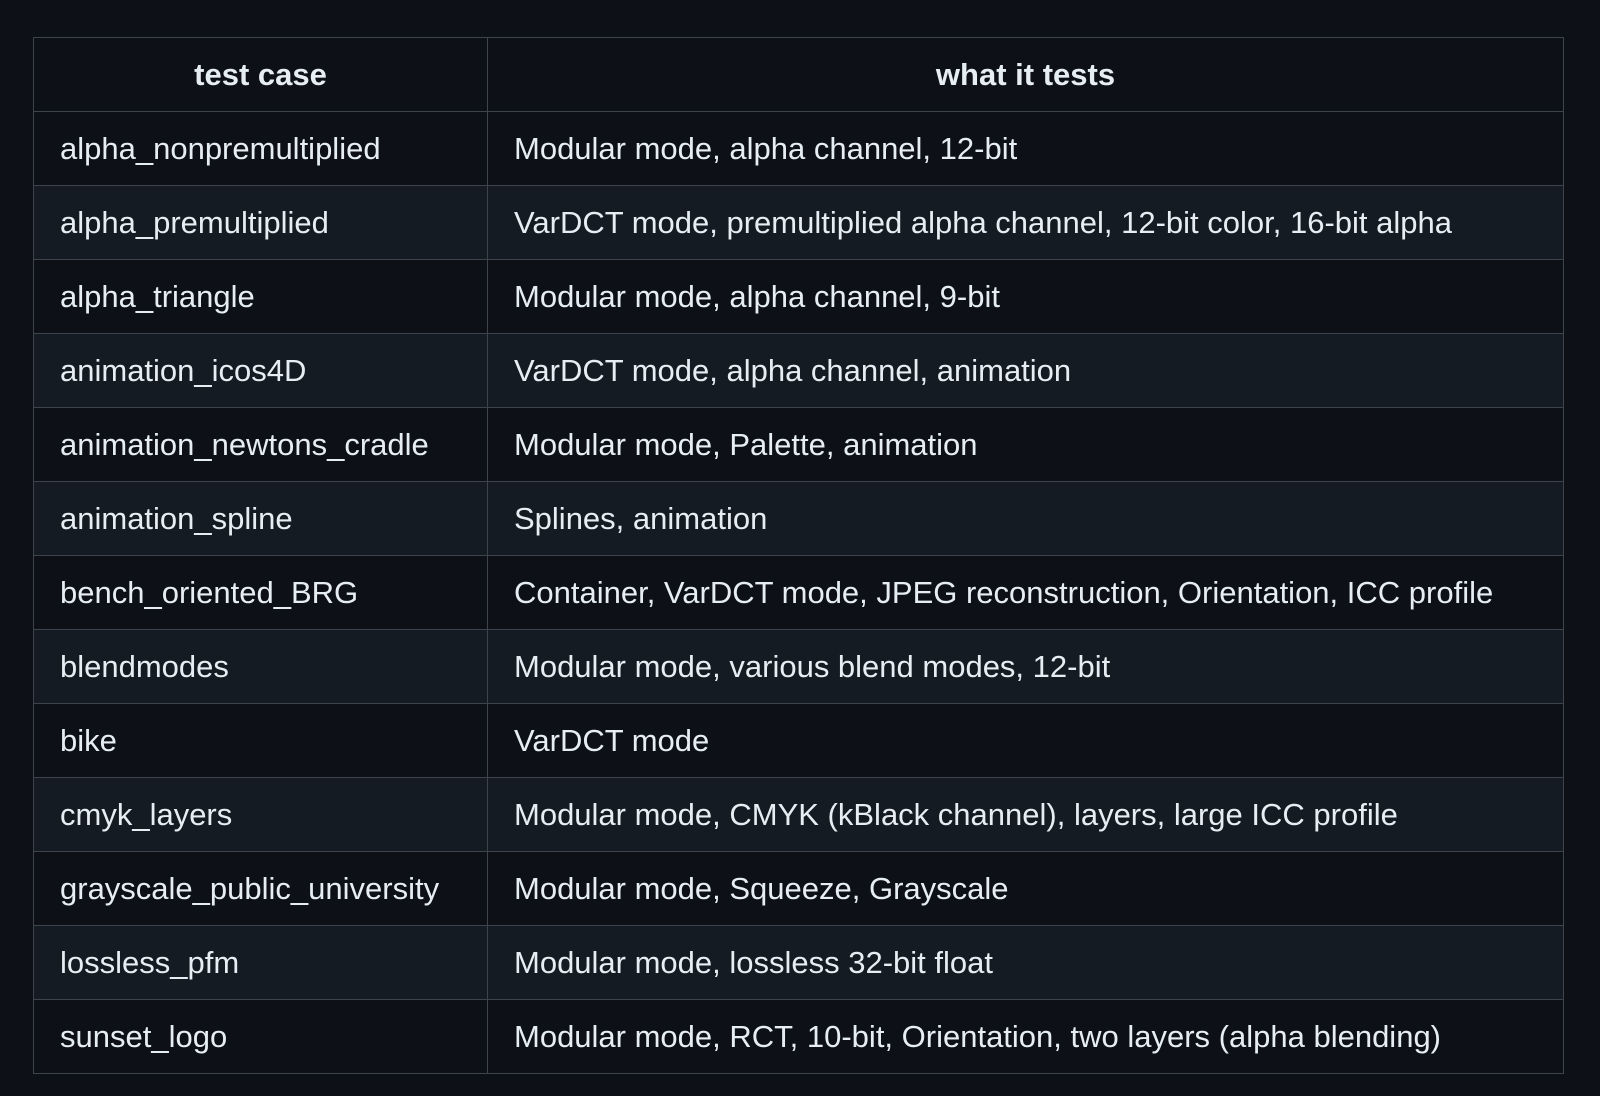 This screenshot has width=1600, height=1096. What do you see at coordinates (260, 74) in the screenshot?
I see `column-header-test-case: test case` at bounding box center [260, 74].